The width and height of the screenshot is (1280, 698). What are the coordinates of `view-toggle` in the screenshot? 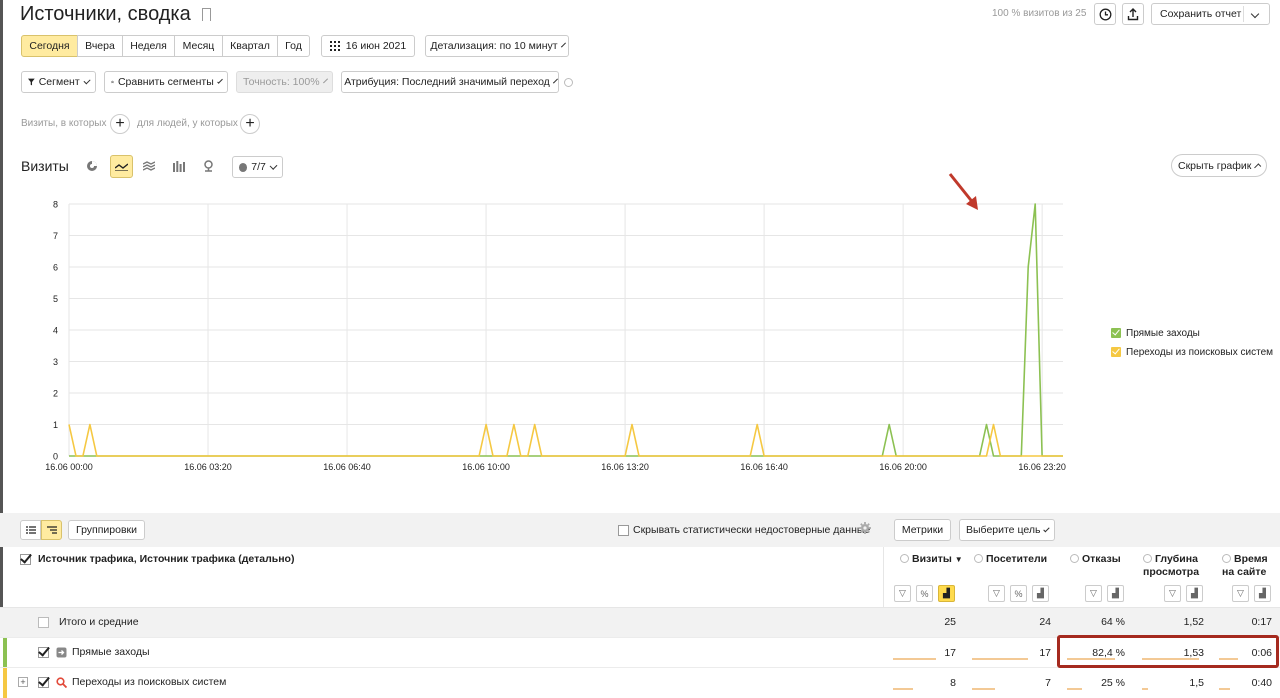 It's located at (41, 530).